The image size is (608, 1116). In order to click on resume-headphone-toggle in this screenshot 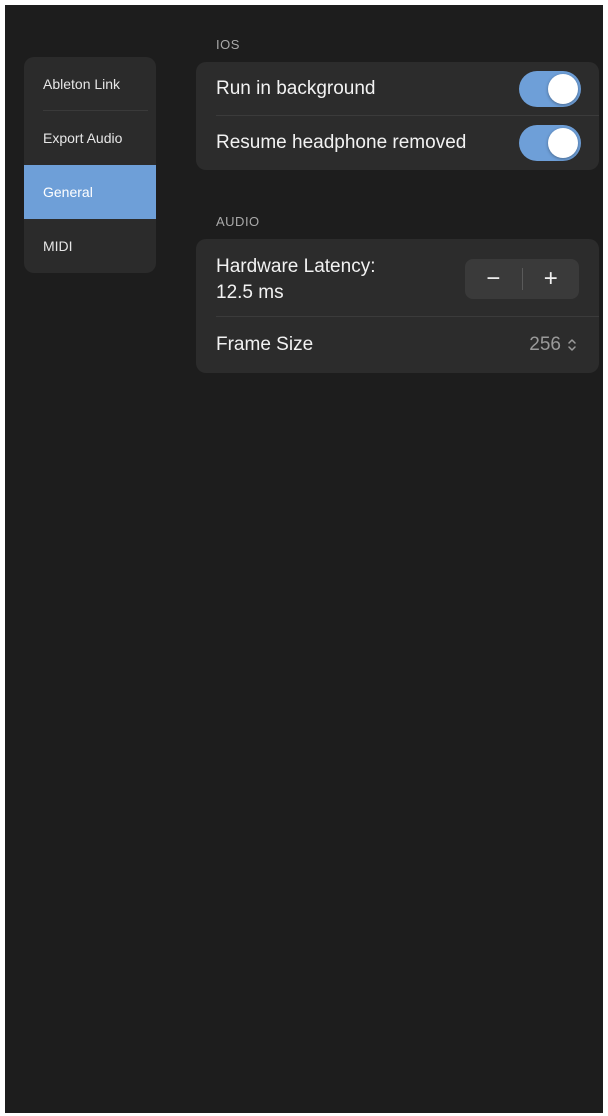, I will do `click(550, 143)`.